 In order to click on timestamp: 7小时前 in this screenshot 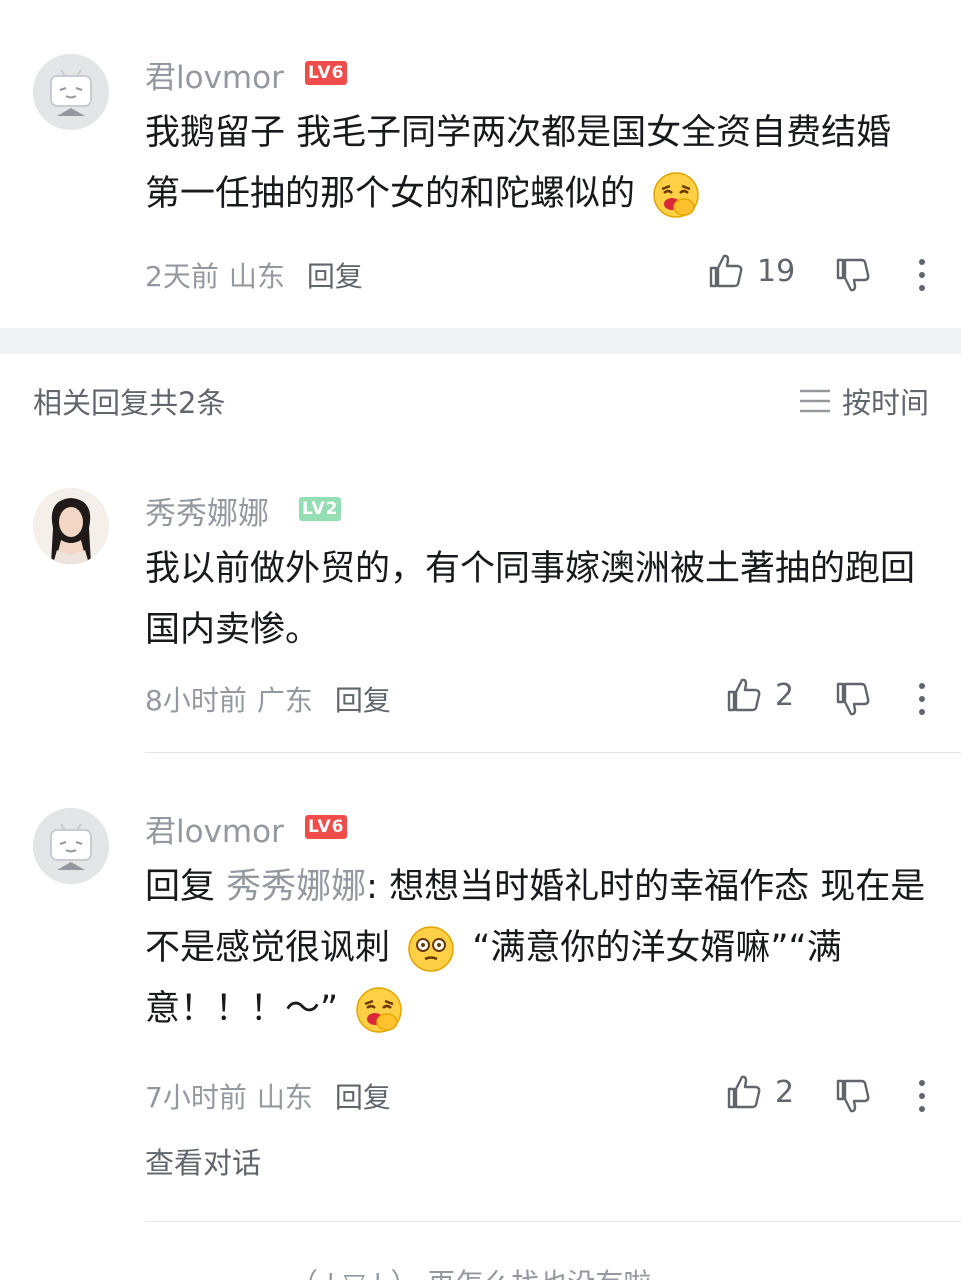, I will do `click(196, 1097)`.